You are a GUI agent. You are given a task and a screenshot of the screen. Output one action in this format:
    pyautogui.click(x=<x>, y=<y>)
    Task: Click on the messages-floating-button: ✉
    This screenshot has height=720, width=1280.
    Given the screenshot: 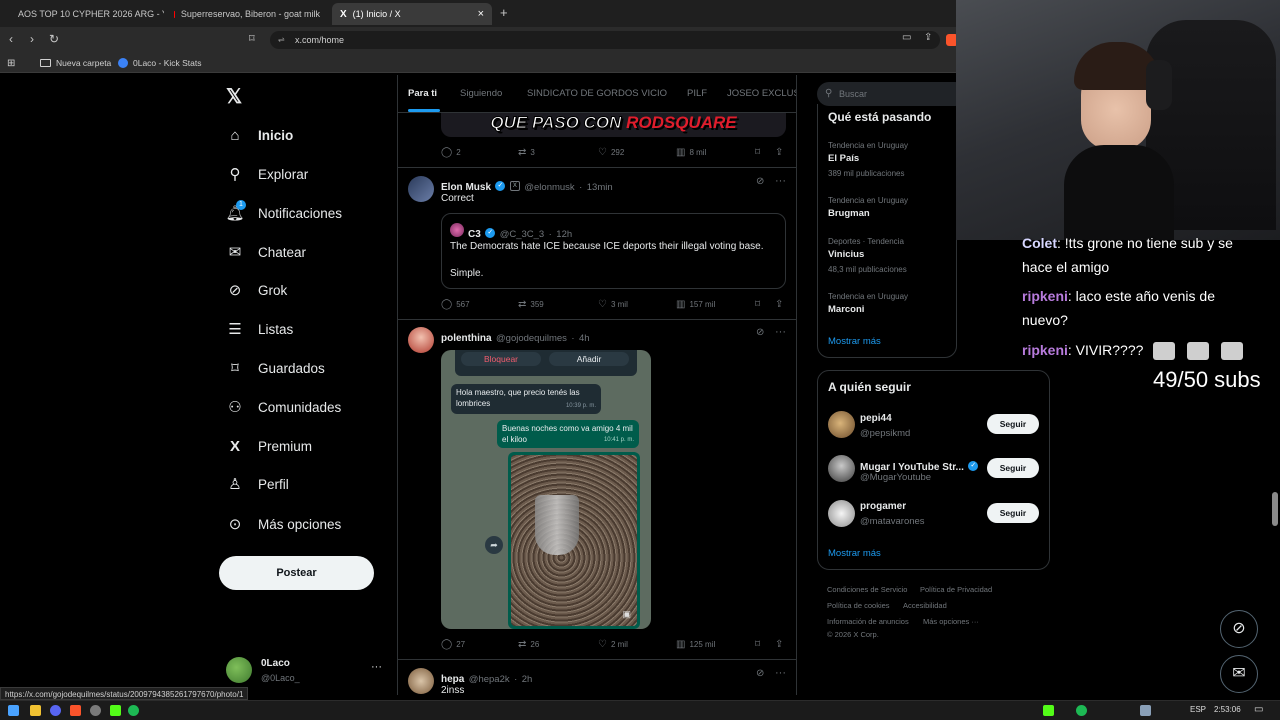 What is the action you would take?
    pyautogui.click(x=1239, y=674)
    